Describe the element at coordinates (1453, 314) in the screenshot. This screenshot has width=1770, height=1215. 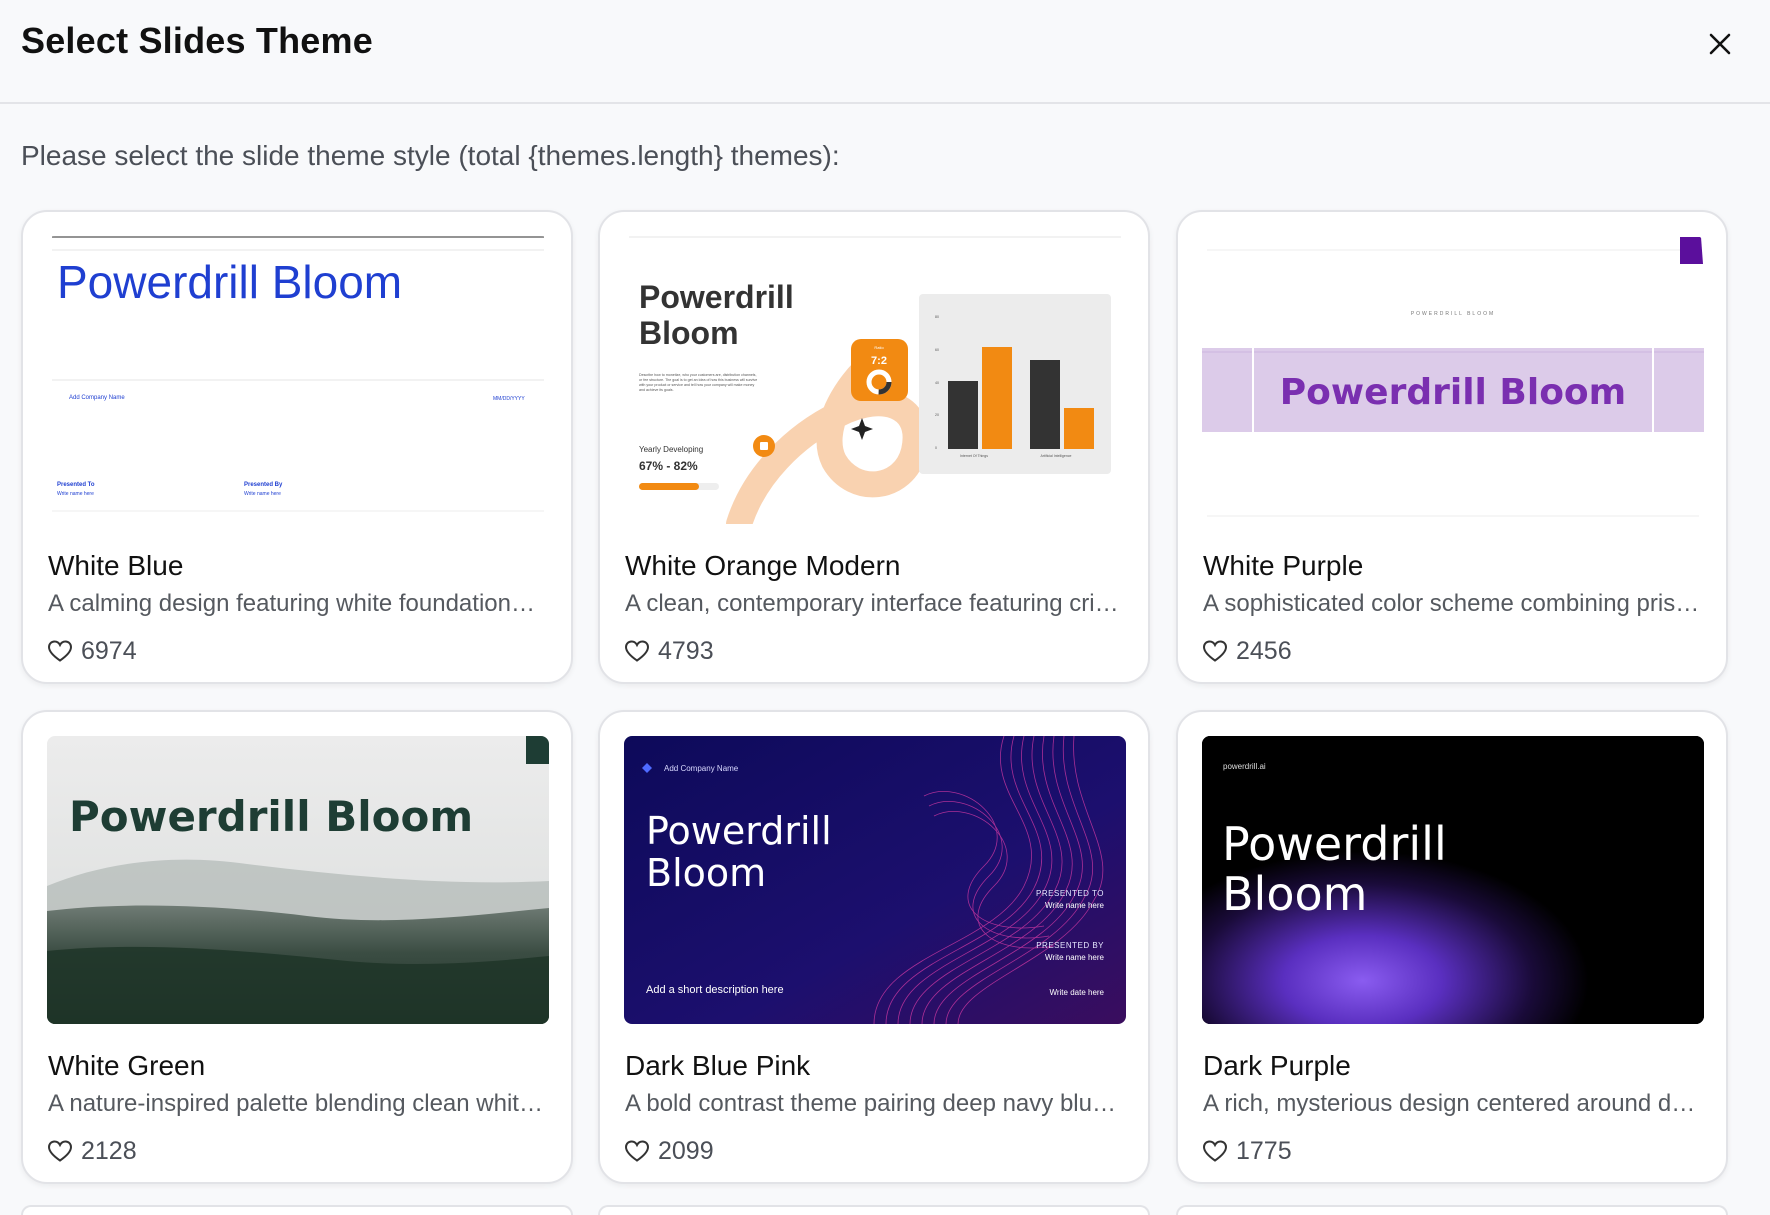
I see `svg-text: POWERDRILL BLOOM` at that location.